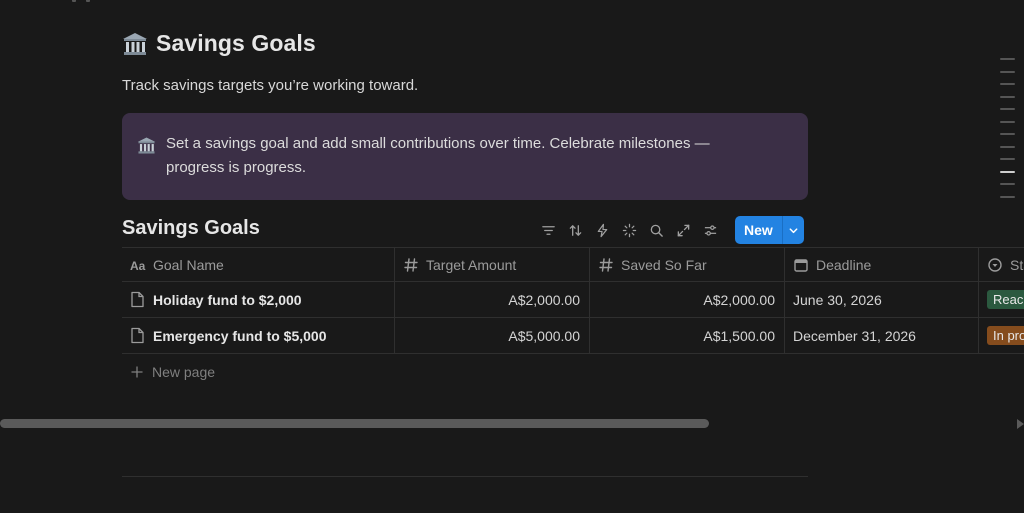  Describe the element at coordinates (137, 372) in the screenshot. I see `plus-icon` at that location.